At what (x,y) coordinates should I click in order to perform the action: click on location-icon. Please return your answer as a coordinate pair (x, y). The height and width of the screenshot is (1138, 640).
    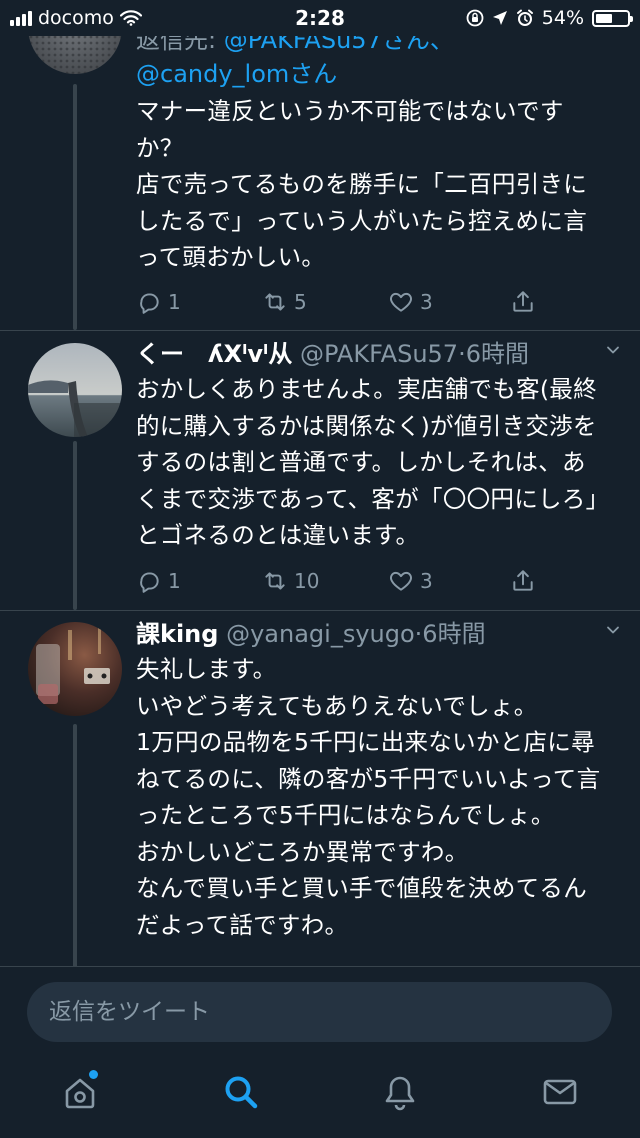
    Looking at the image, I should click on (499, 18).